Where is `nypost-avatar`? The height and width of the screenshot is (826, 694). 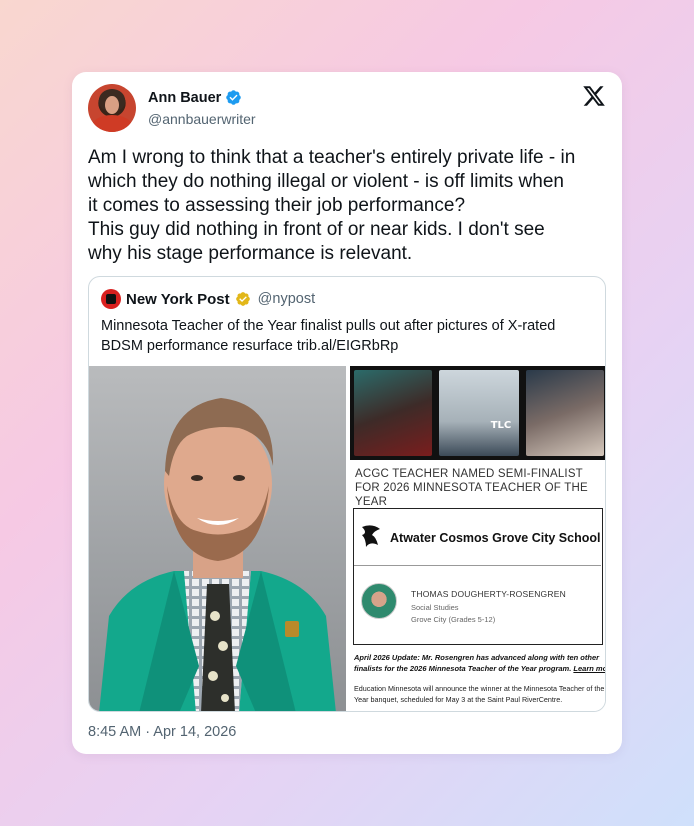 nypost-avatar is located at coordinates (111, 299).